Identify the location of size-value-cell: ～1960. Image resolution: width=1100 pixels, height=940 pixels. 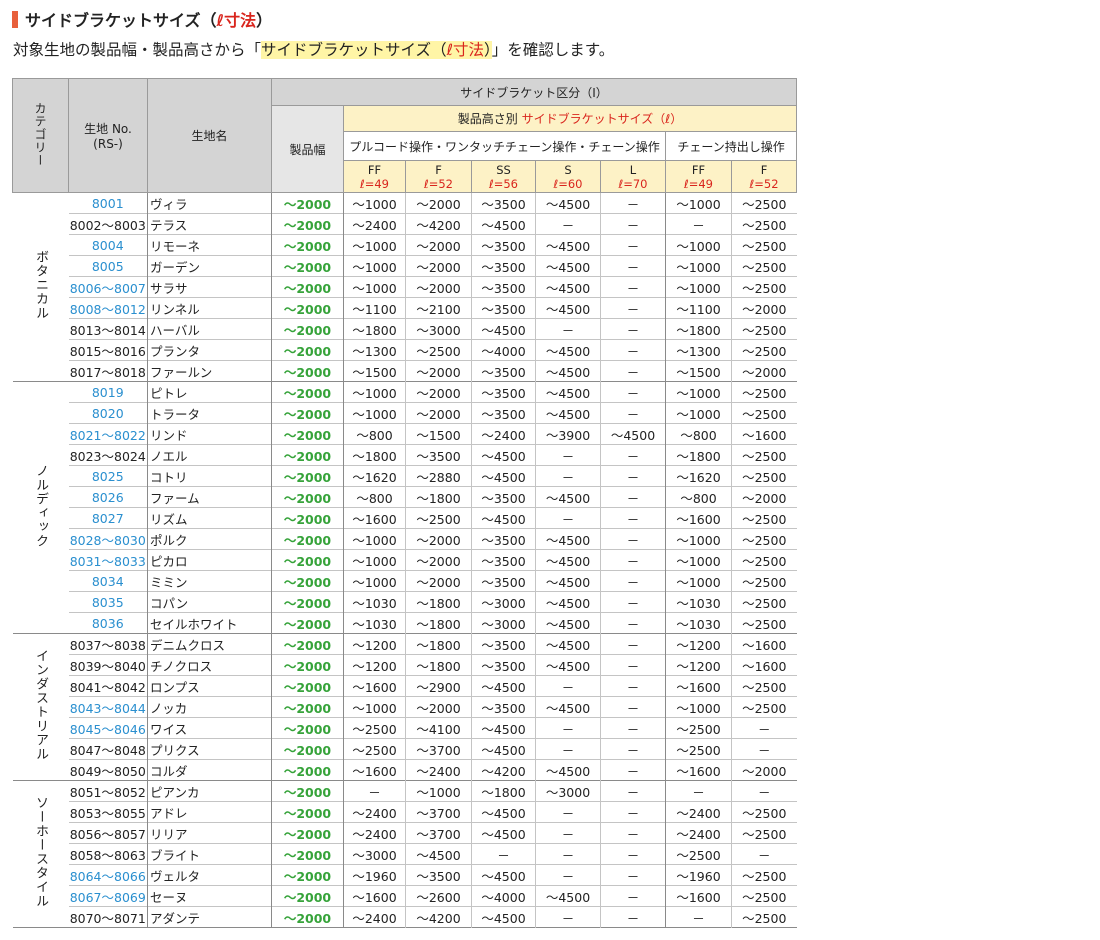
(698, 875).